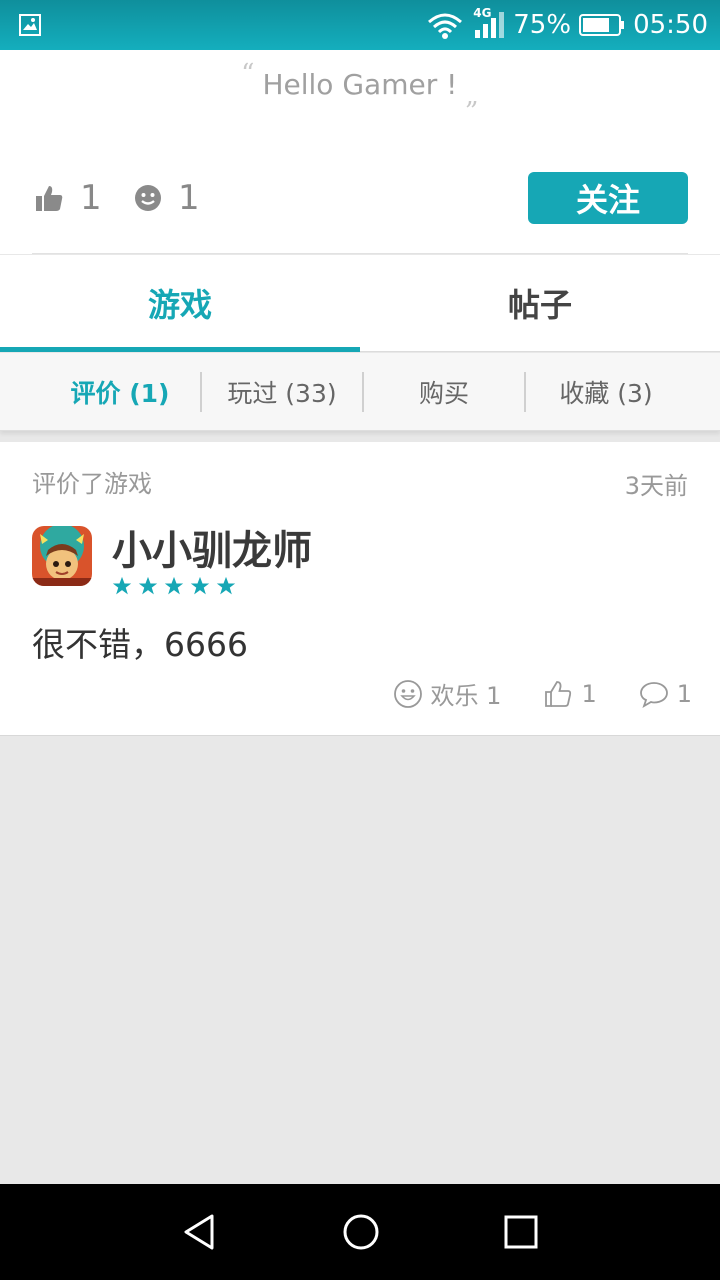 Image resolution: width=720 pixels, height=1280 pixels. I want to click on back-button, so click(200, 1232).